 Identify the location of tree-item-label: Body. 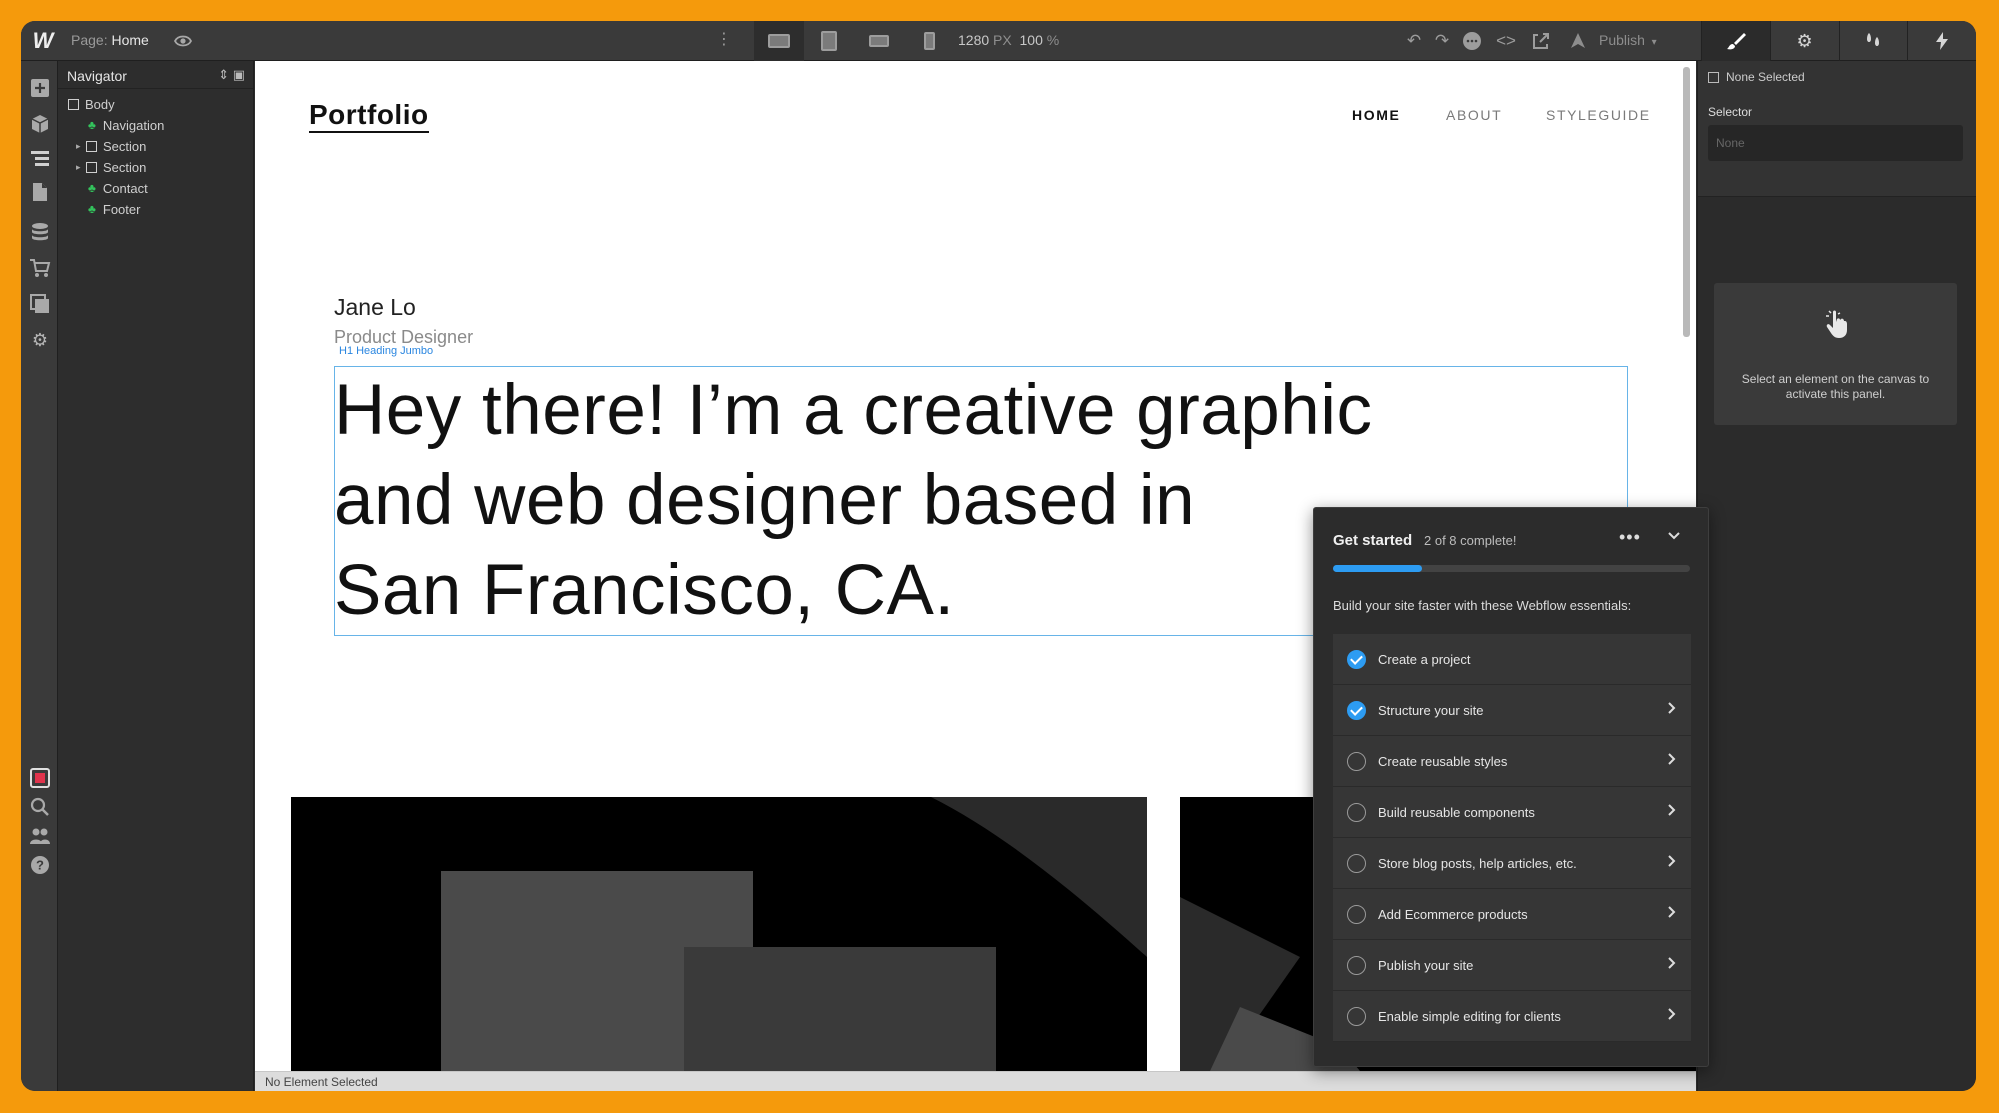
(100, 104).